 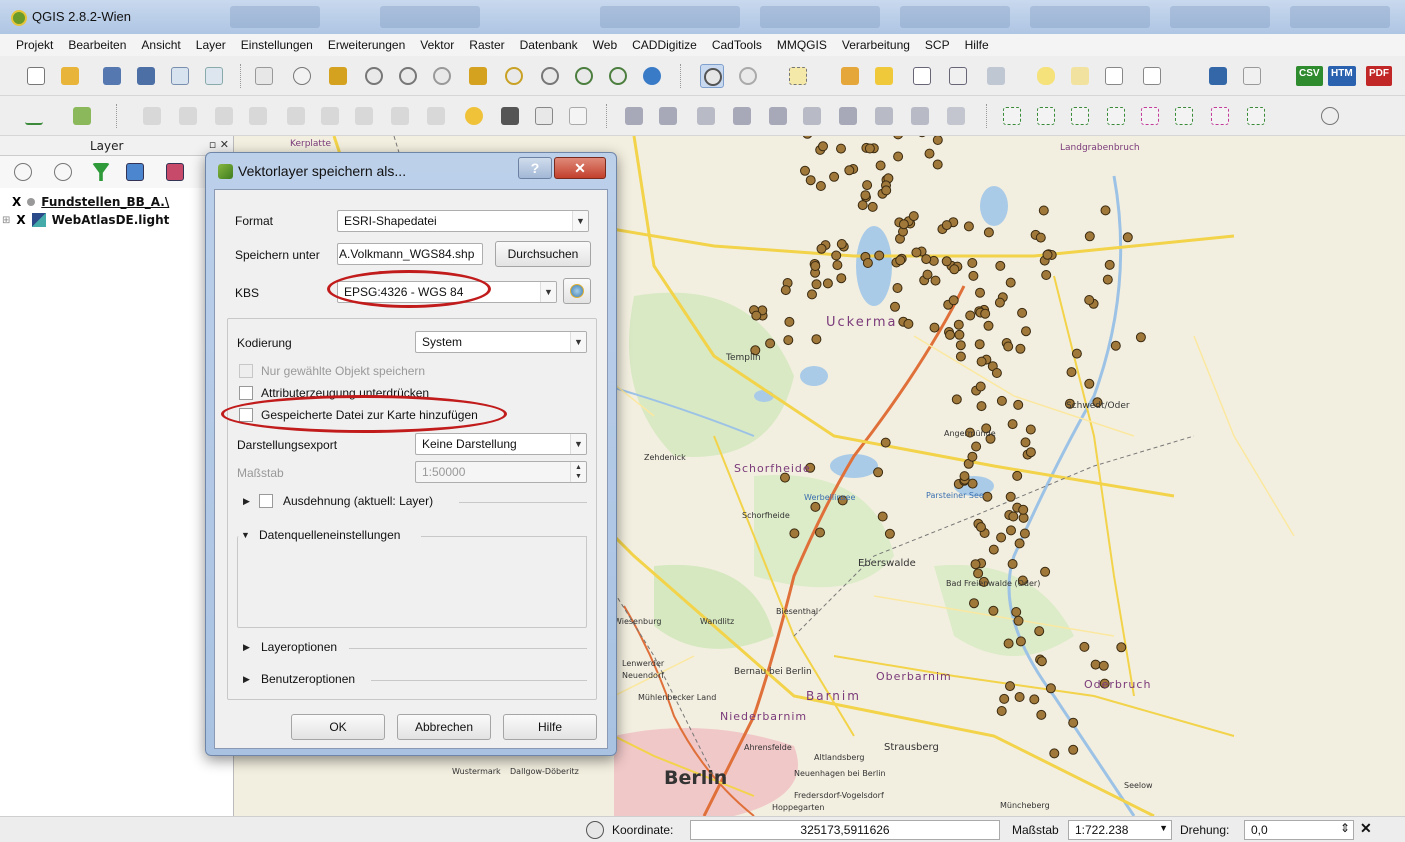 I want to click on menu-vektor: Vektor, so click(x=437, y=45).